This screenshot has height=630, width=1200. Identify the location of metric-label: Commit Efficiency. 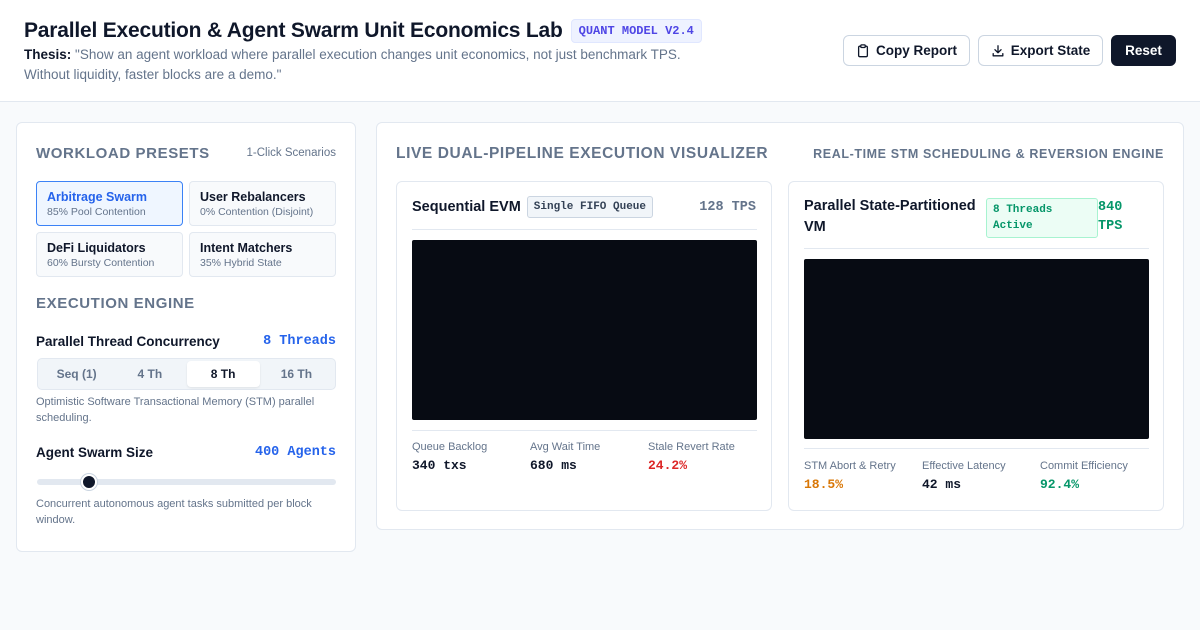
(1084, 466).